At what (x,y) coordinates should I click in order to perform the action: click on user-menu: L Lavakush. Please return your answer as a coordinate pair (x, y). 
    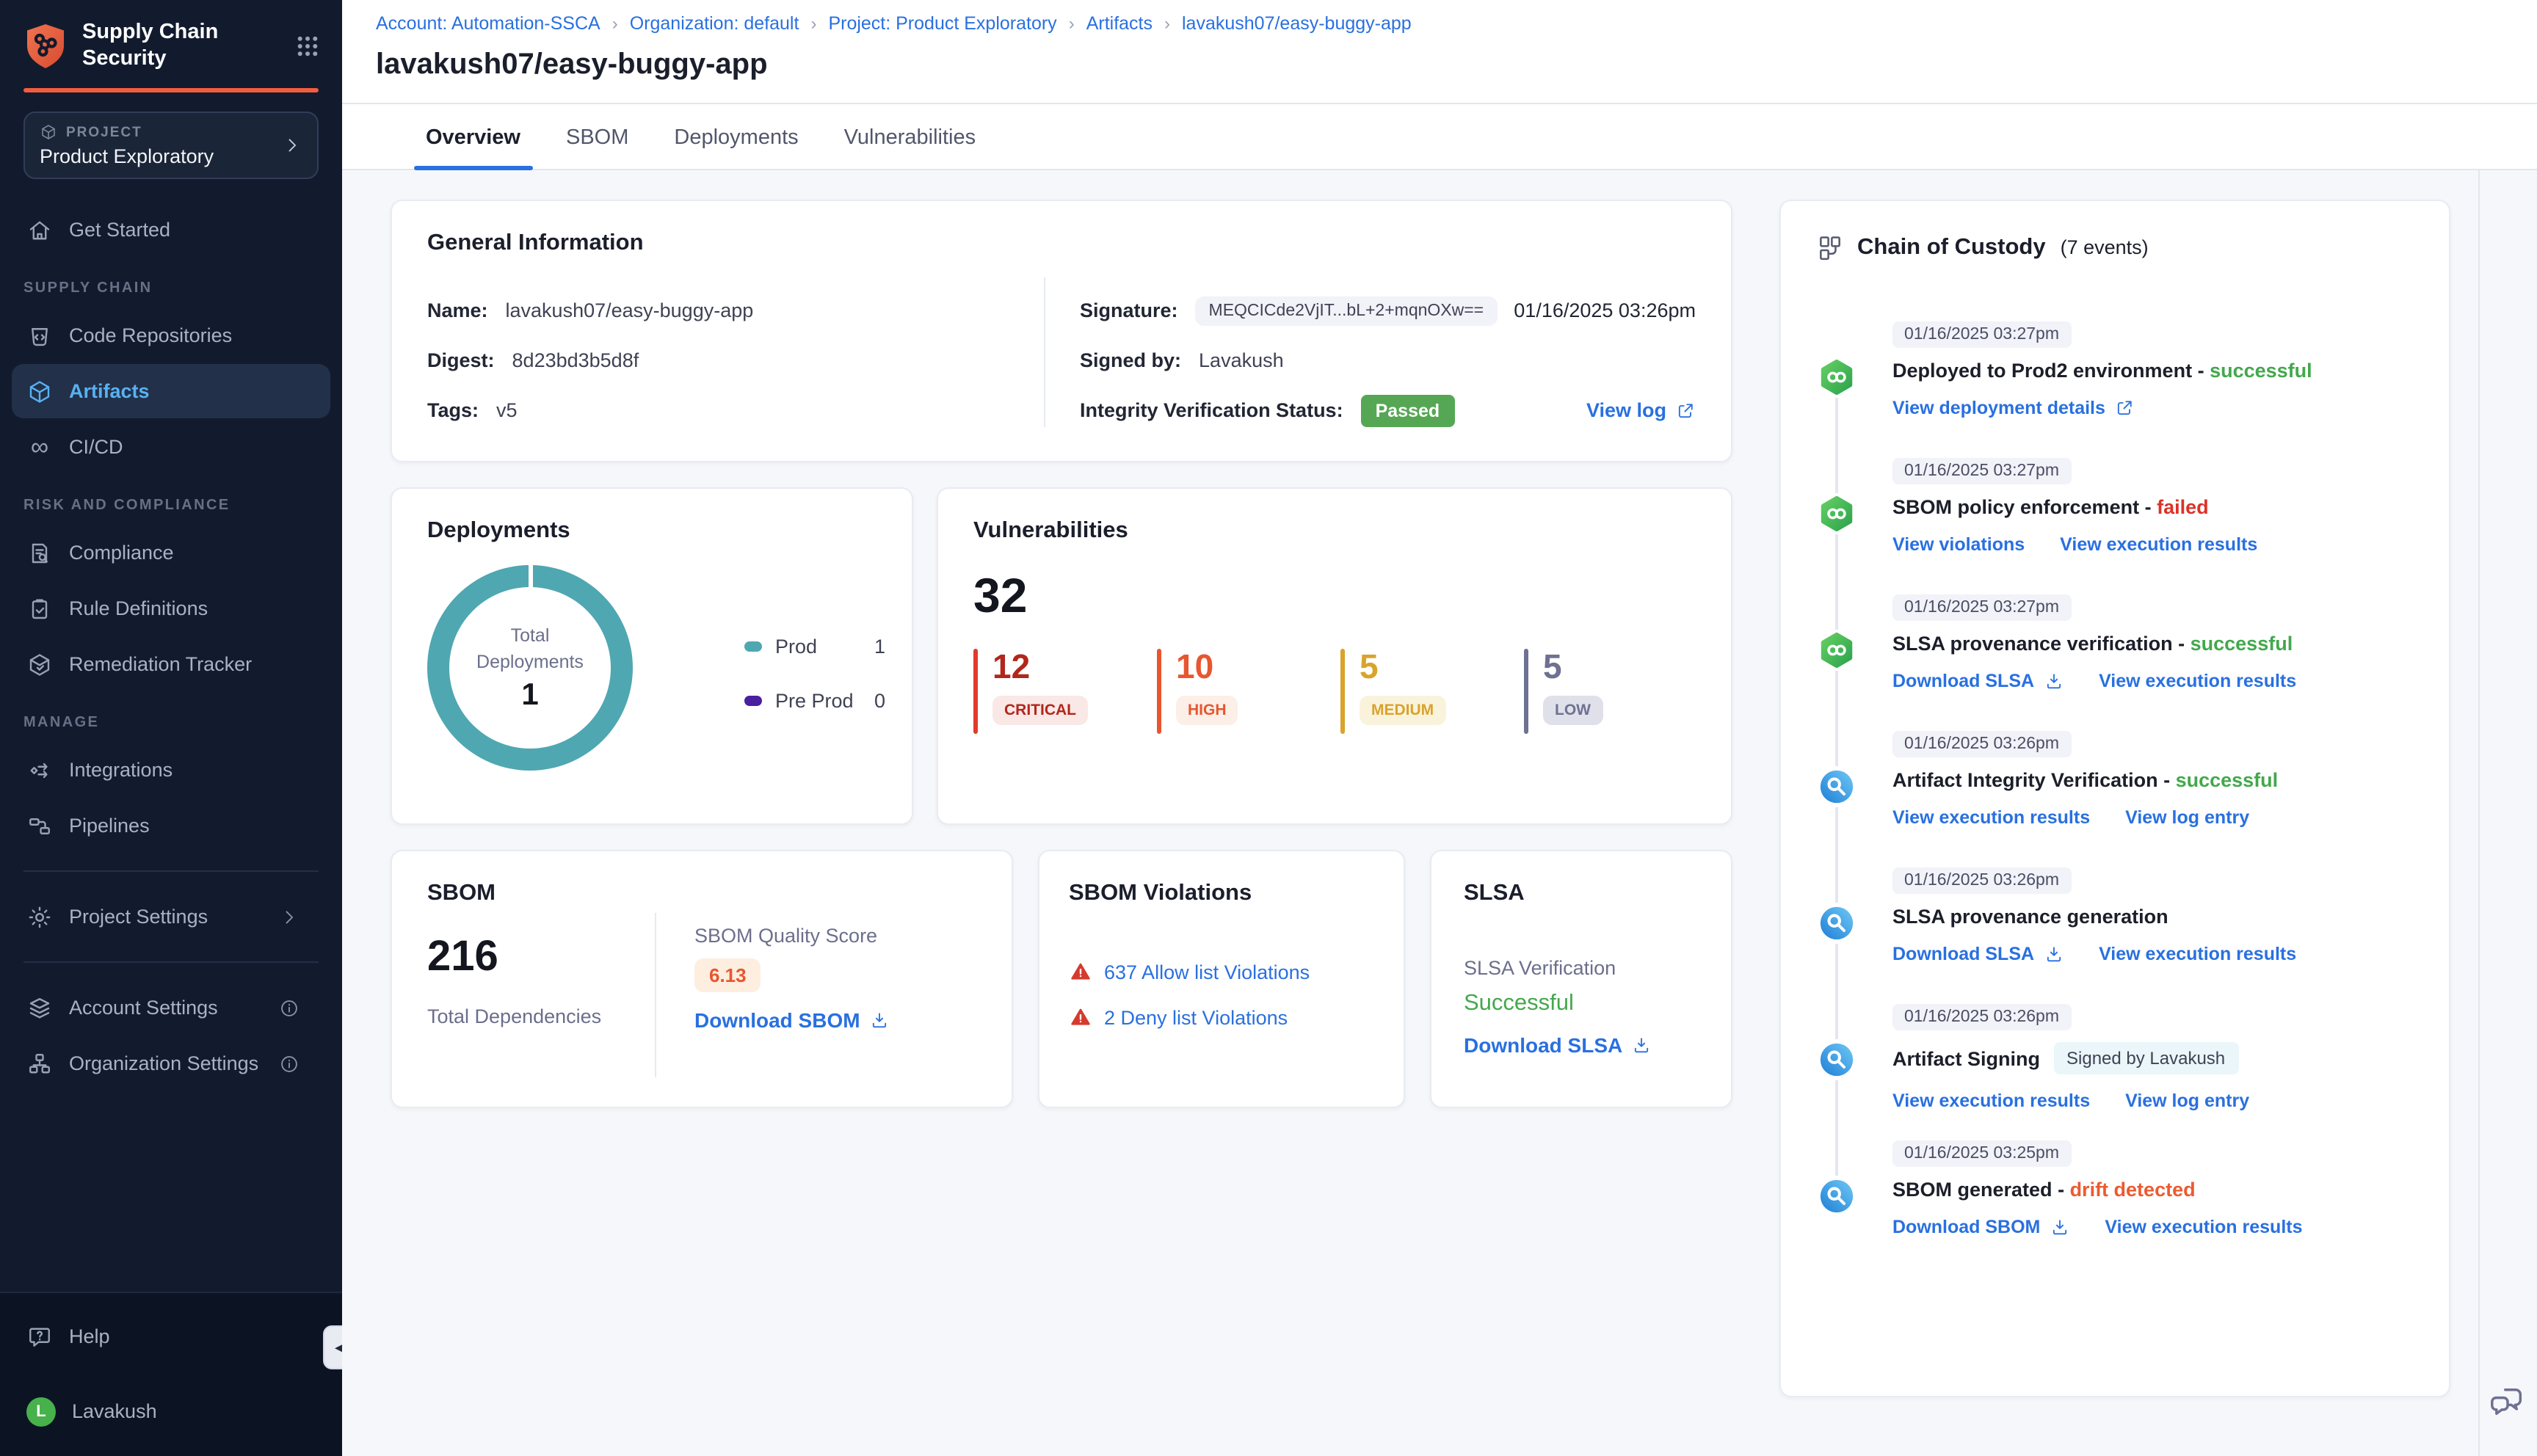
    Looking at the image, I should click on (171, 1411).